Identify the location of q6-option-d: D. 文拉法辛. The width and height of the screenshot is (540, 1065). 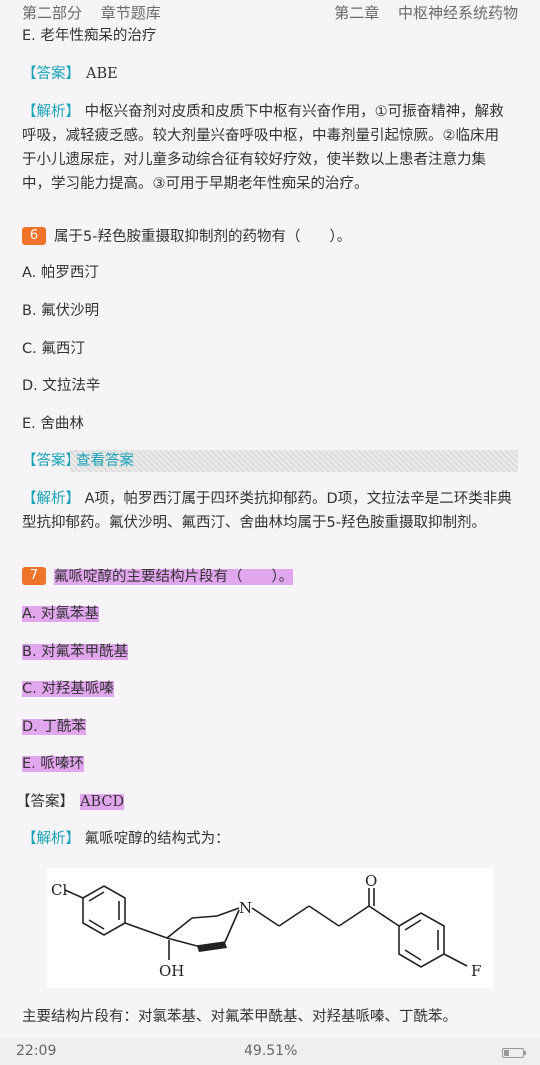
(61, 386).